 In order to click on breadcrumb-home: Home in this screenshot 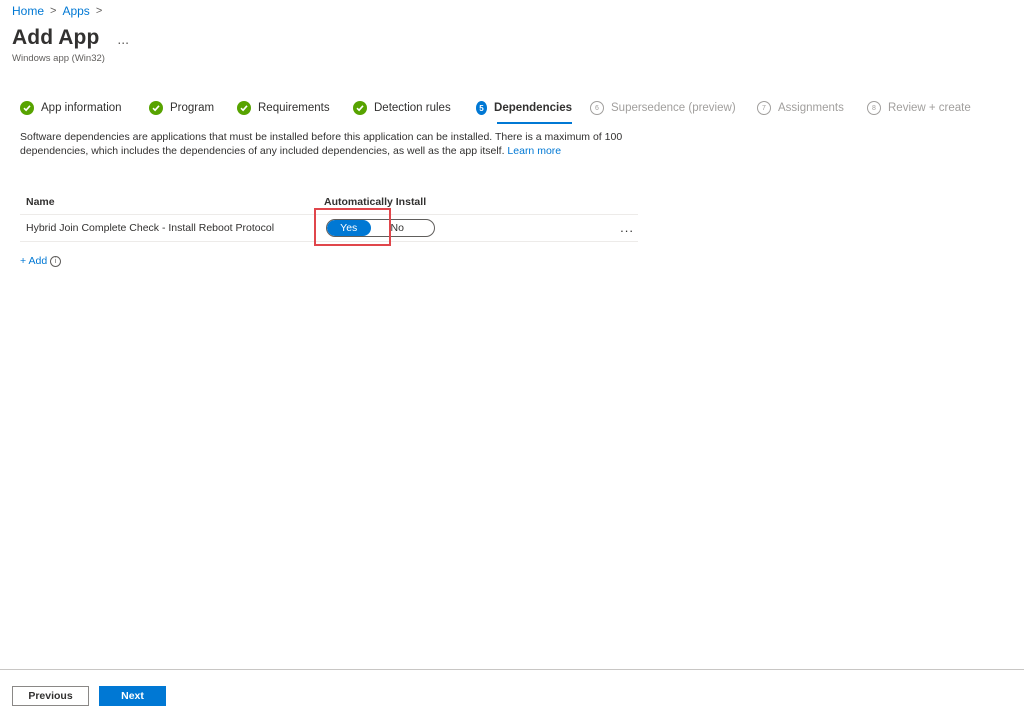, I will do `click(28, 11)`.